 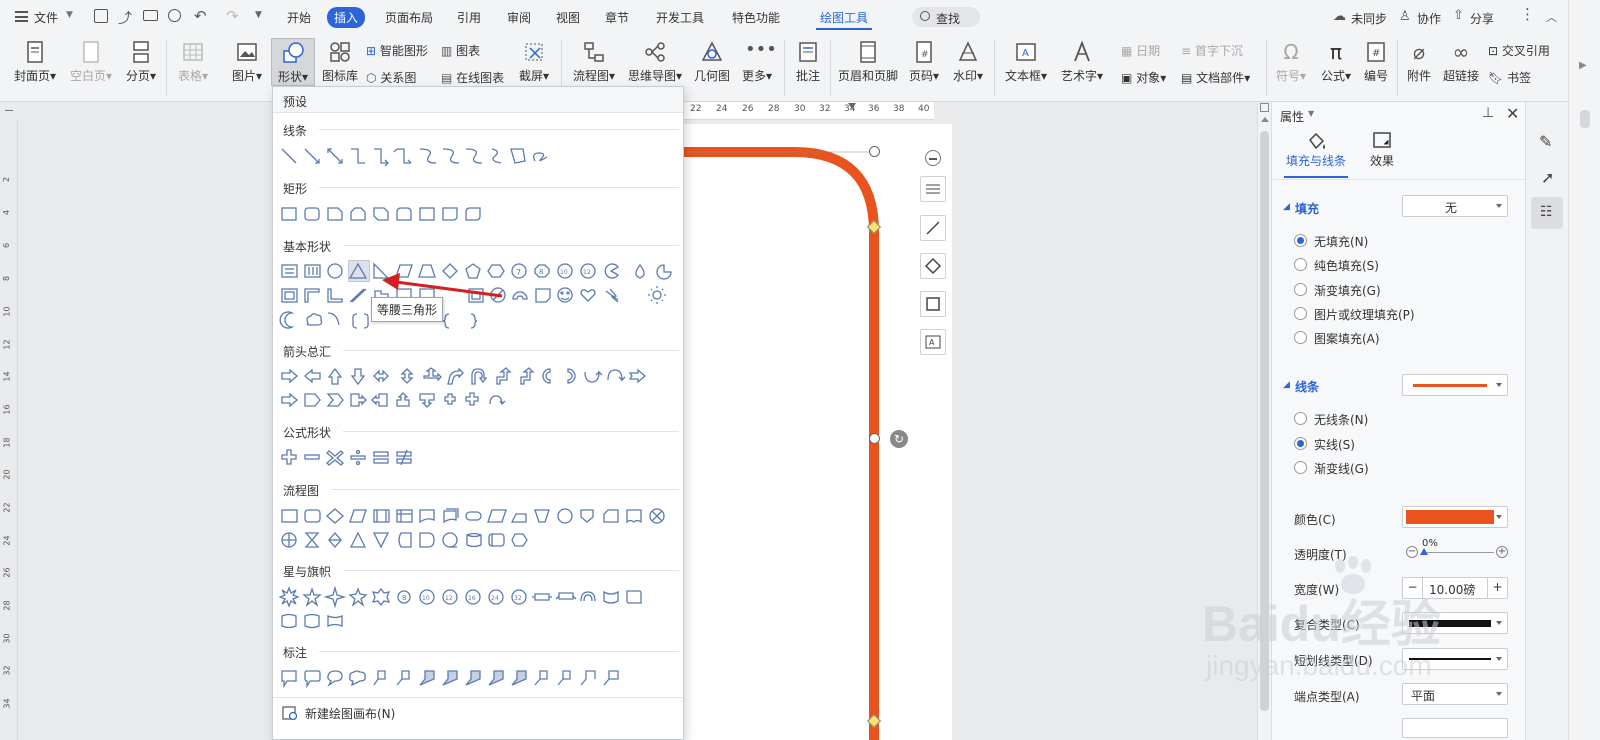 I want to click on outline-button, so click(x=933, y=304).